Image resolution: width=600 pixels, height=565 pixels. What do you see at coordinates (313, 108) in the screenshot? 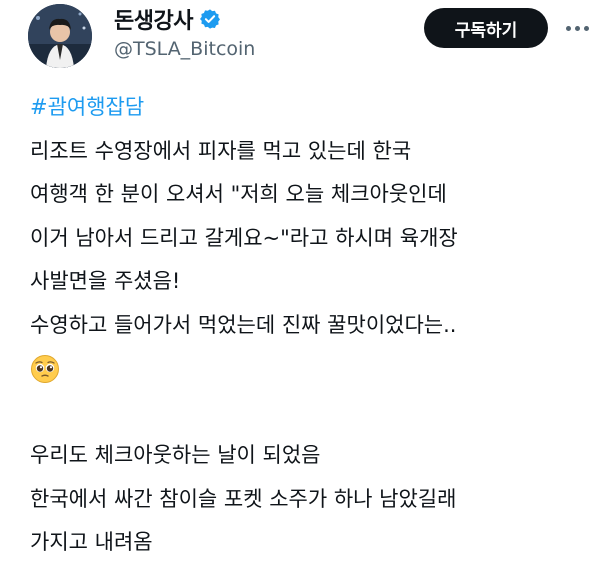
I see `hashtag-link: #괌여행잡담` at bounding box center [313, 108].